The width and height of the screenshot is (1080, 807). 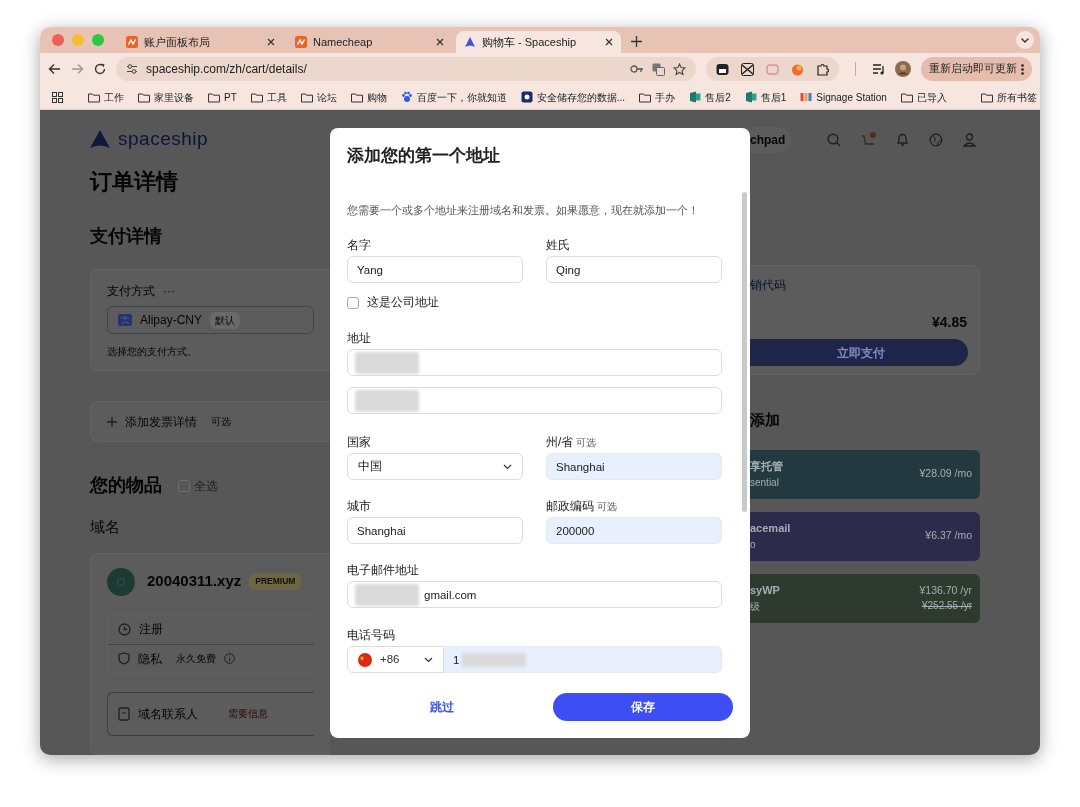 What do you see at coordinates (976, 69) in the screenshot?
I see `update-button: 重新启动即可更新` at bounding box center [976, 69].